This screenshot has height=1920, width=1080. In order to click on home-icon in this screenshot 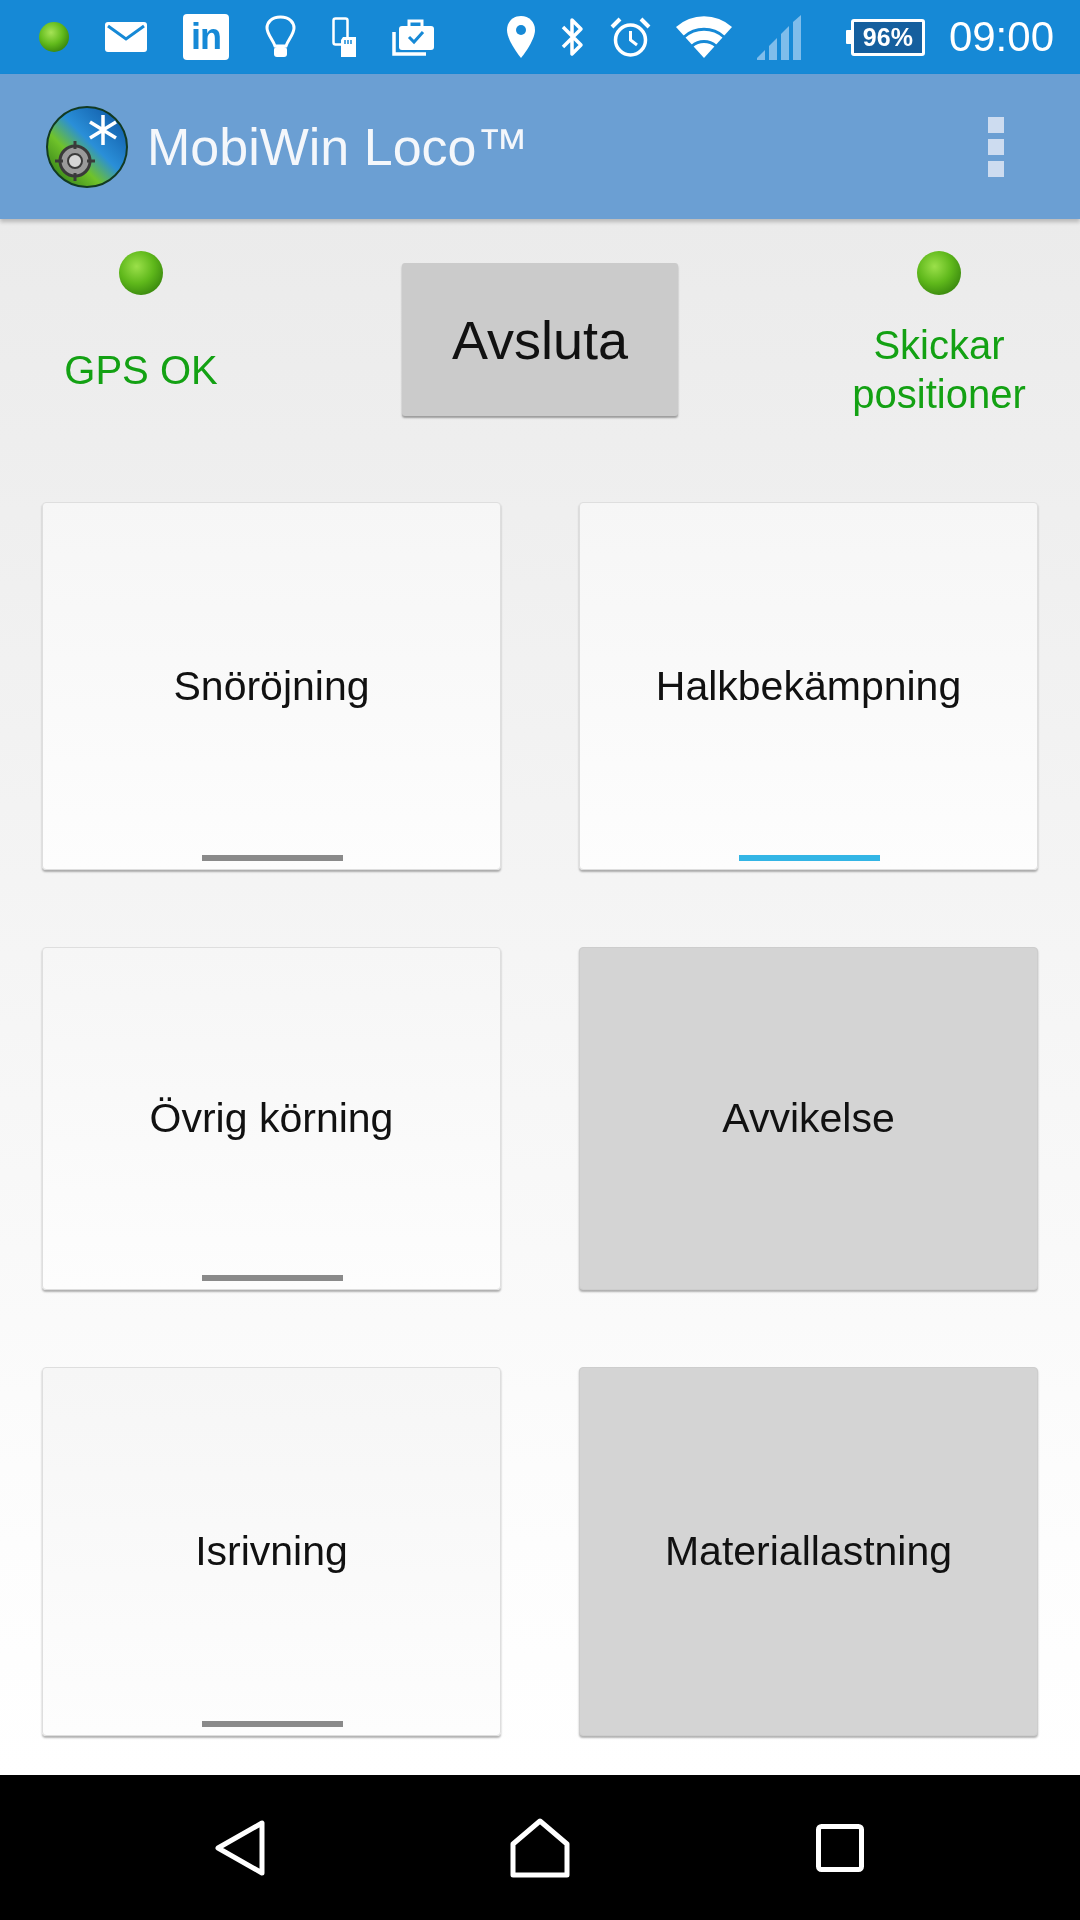, I will do `click(540, 1847)`.